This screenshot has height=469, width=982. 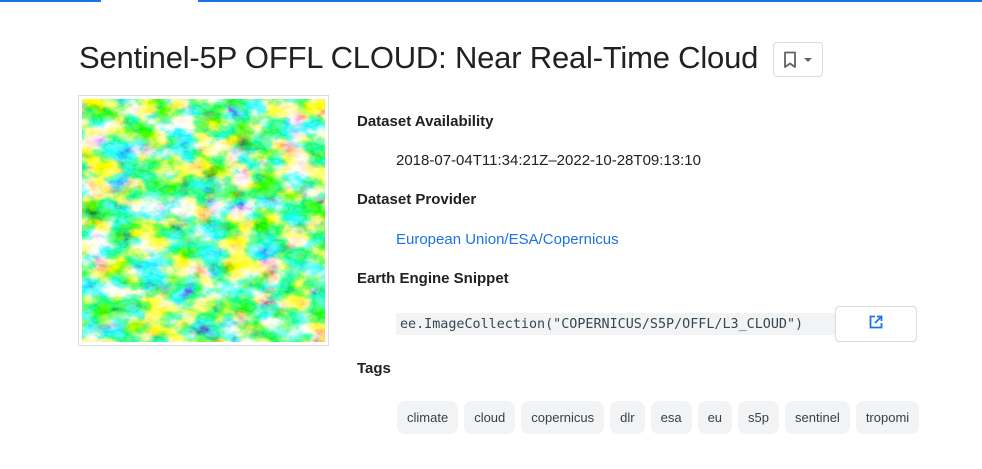 I want to click on dataset-thumbnail, so click(x=203, y=220).